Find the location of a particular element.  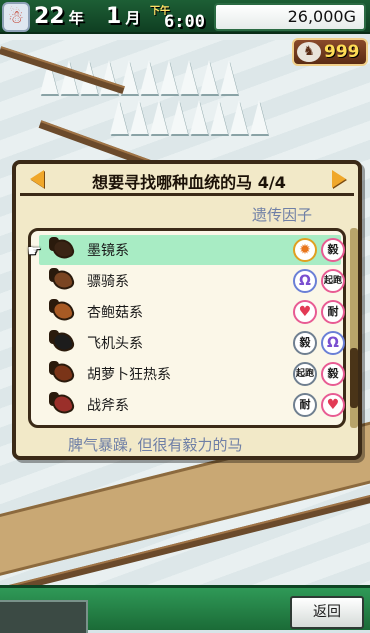

bottom-left-panel is located at coordinates (44, 616).